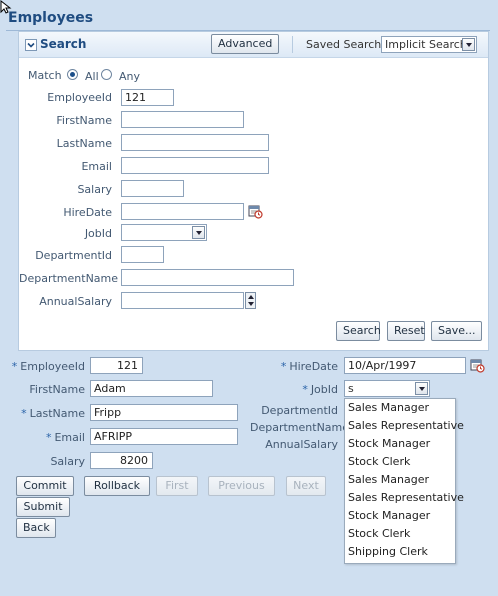 The height and width of the screenshot is (596, 498). I want to click on annual-salary-label: AnnualSalary, so click(301, 444).